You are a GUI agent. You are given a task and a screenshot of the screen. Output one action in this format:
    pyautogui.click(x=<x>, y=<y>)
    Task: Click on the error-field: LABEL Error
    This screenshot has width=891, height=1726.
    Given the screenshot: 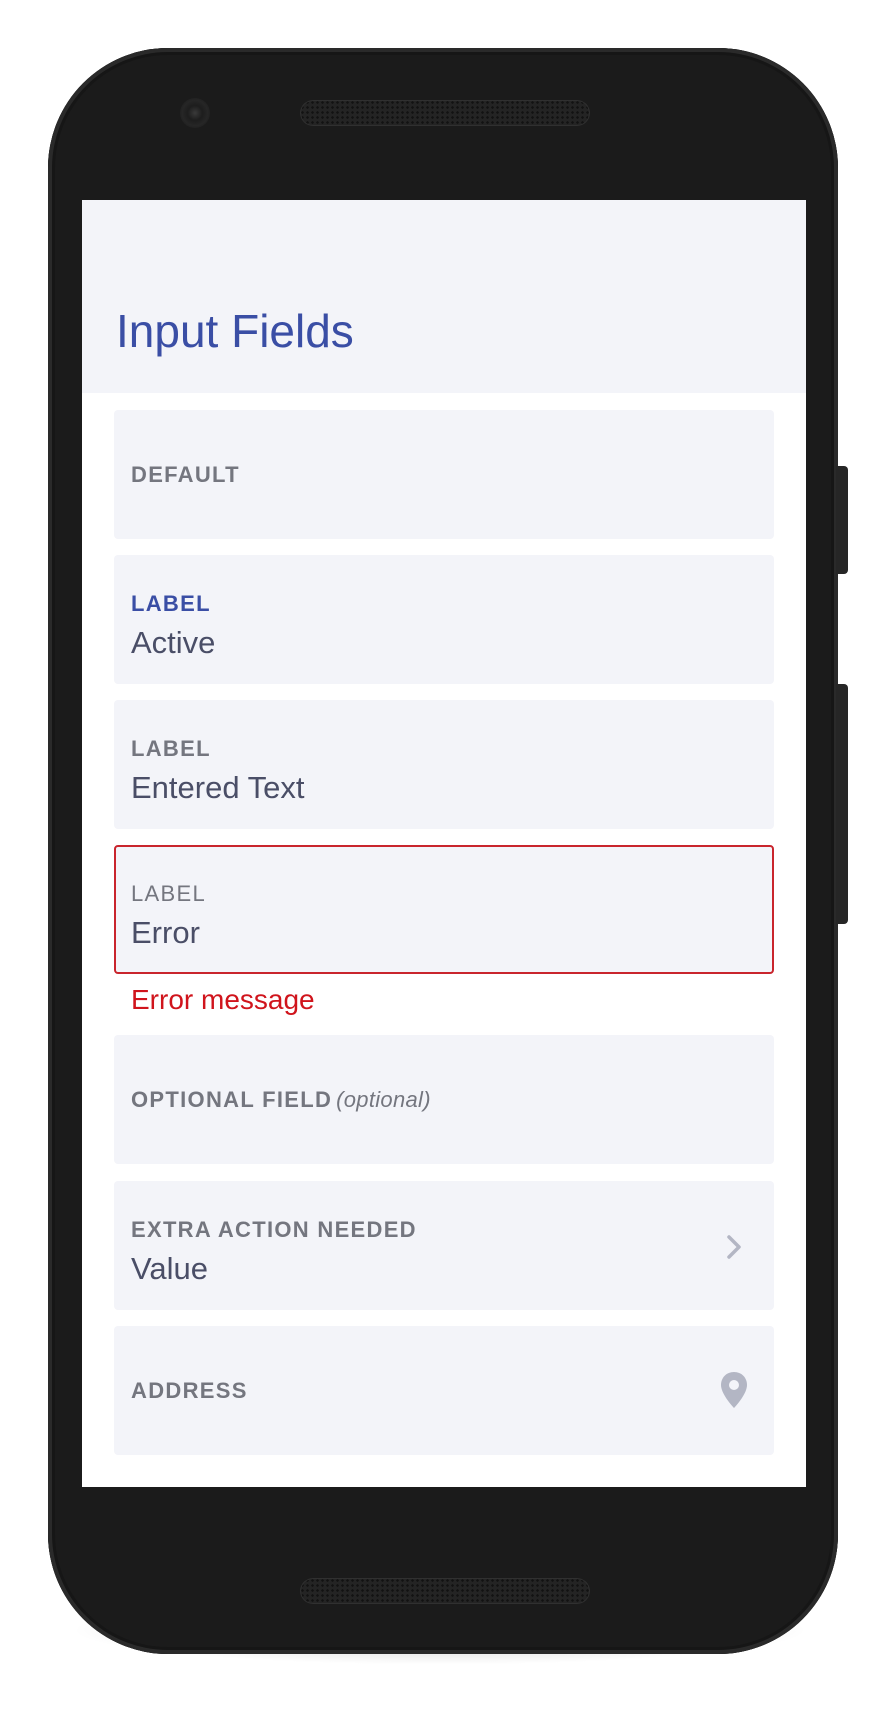 What is the action you would take?
    pyautogui.click(x=444, y=909)
    